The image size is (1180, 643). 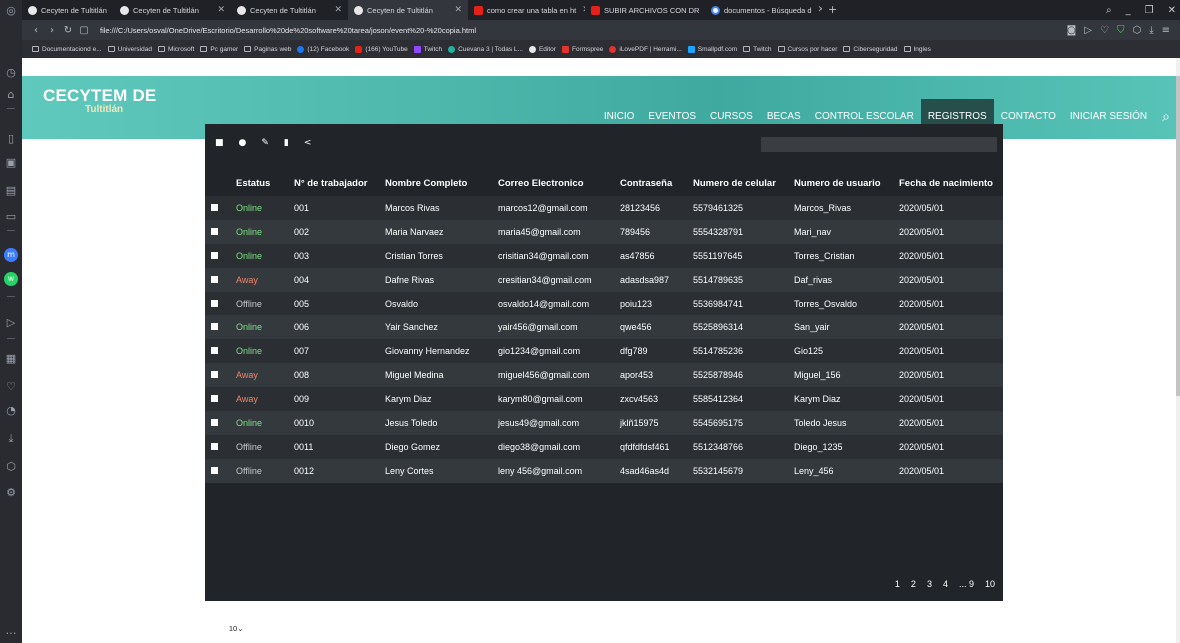 What do you see at coordinates (11, 139) in the screenshot?
I see `bookmarks-icon: ▯` at bounding box center [11, 139].